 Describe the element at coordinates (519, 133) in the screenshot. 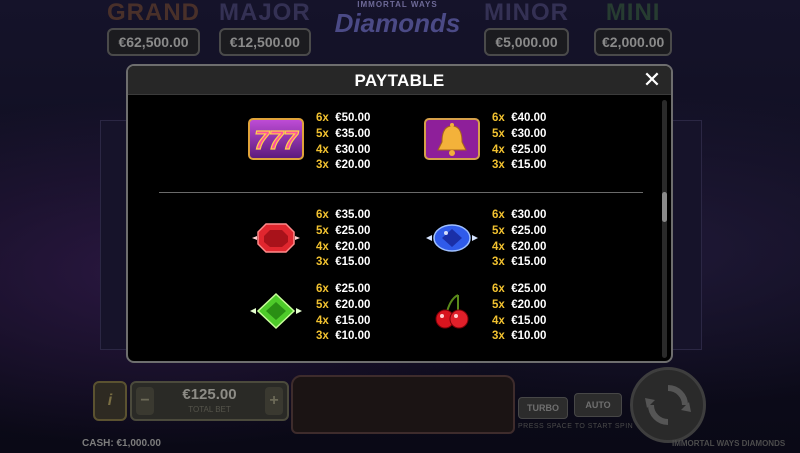

I see `pay-row: 5x €30.00` at that location.